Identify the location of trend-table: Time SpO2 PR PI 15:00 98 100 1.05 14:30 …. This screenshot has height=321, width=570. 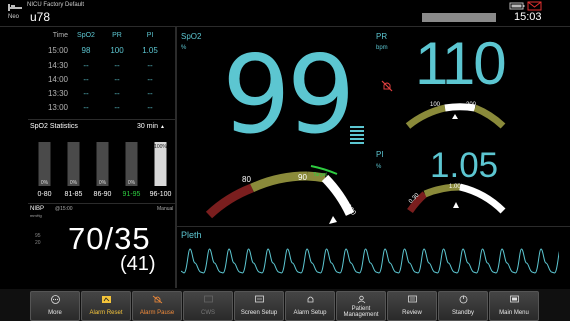
(87, 73).